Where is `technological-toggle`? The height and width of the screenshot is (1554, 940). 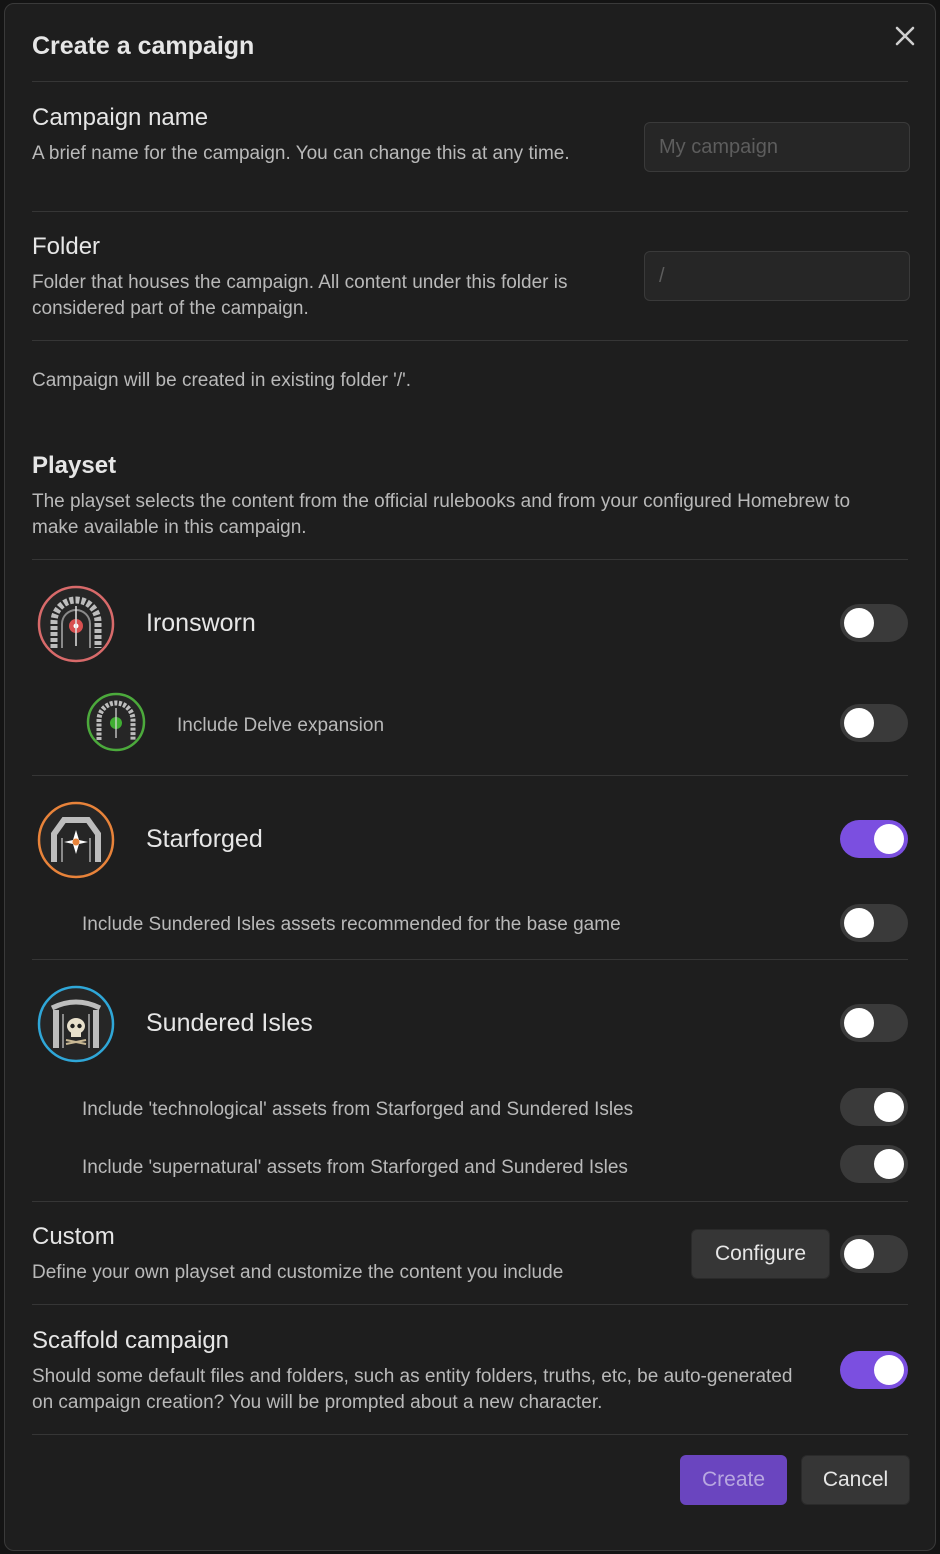 technological-toggle is located at coordinates (874, 1107).